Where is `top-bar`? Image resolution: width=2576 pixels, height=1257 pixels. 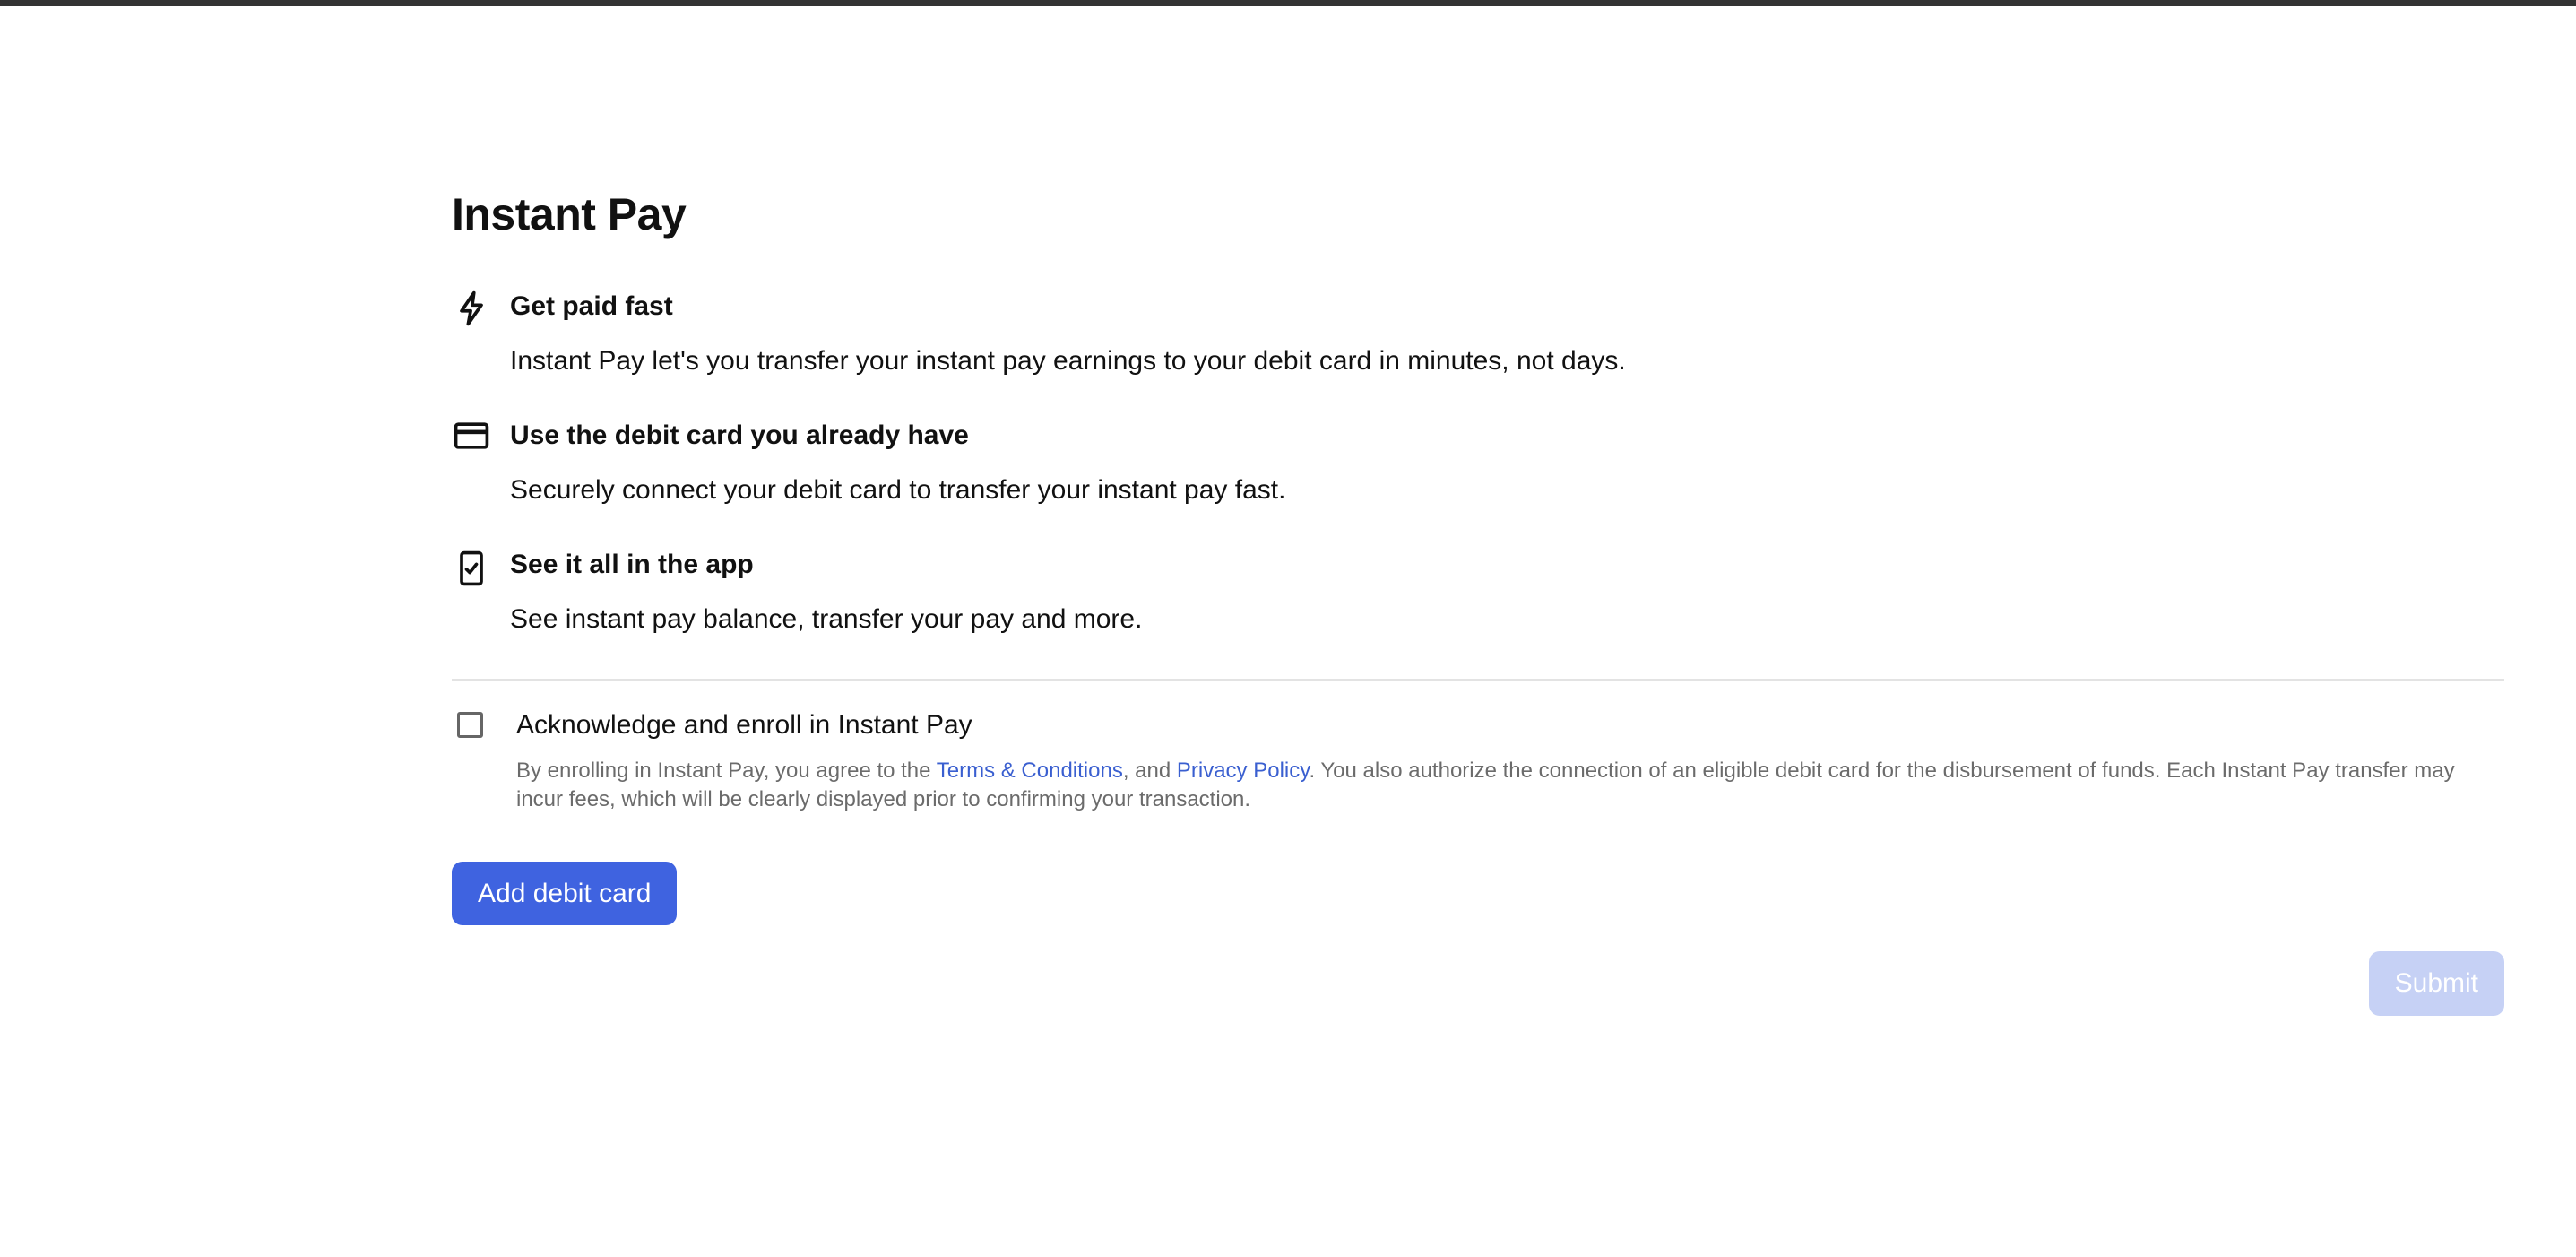 top-bar is located at coordinates (1288, 3).